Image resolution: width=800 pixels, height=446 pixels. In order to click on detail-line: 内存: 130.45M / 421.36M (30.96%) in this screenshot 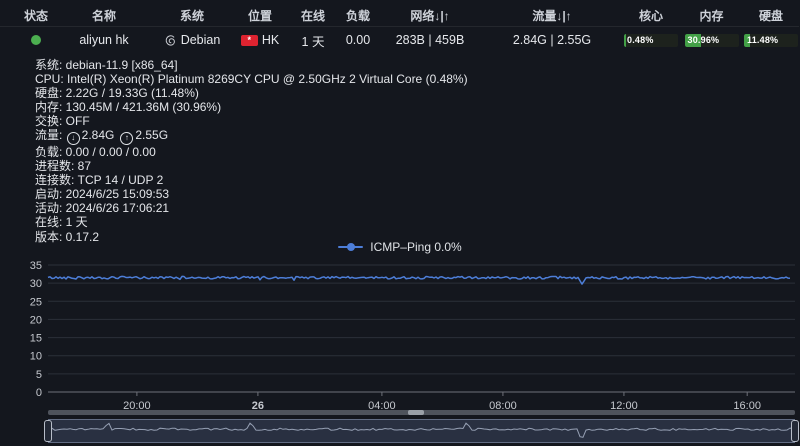, I will do `click(405, 107)`.